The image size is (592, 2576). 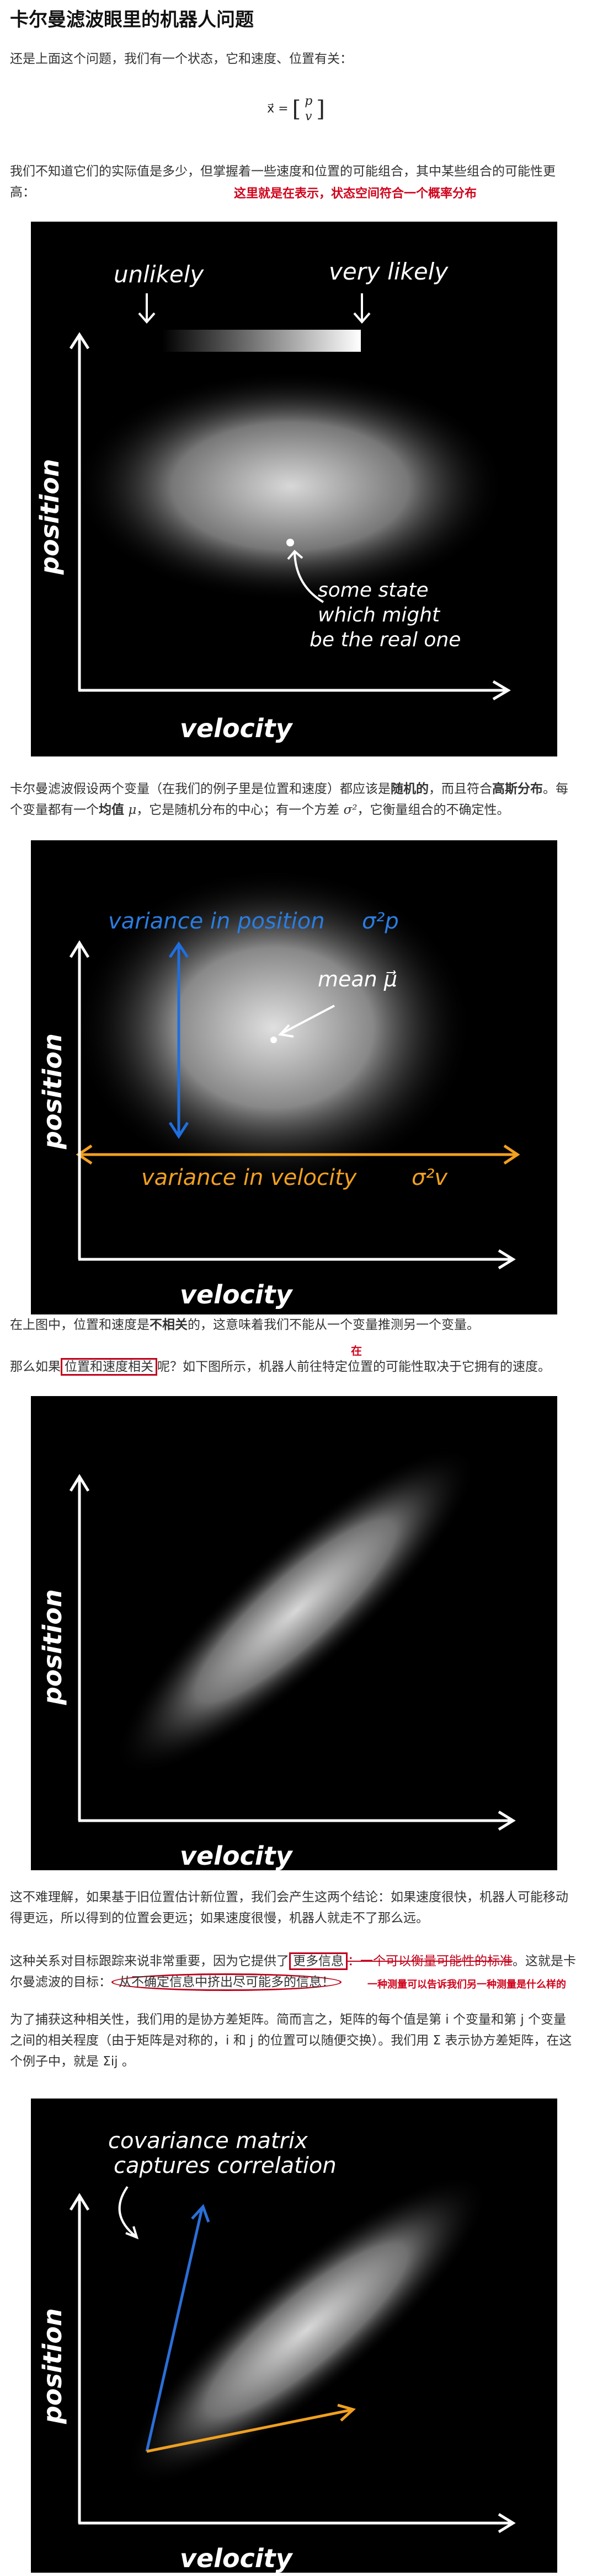 I want to click on para2-random: 随机的, so click(x=410, y=789).